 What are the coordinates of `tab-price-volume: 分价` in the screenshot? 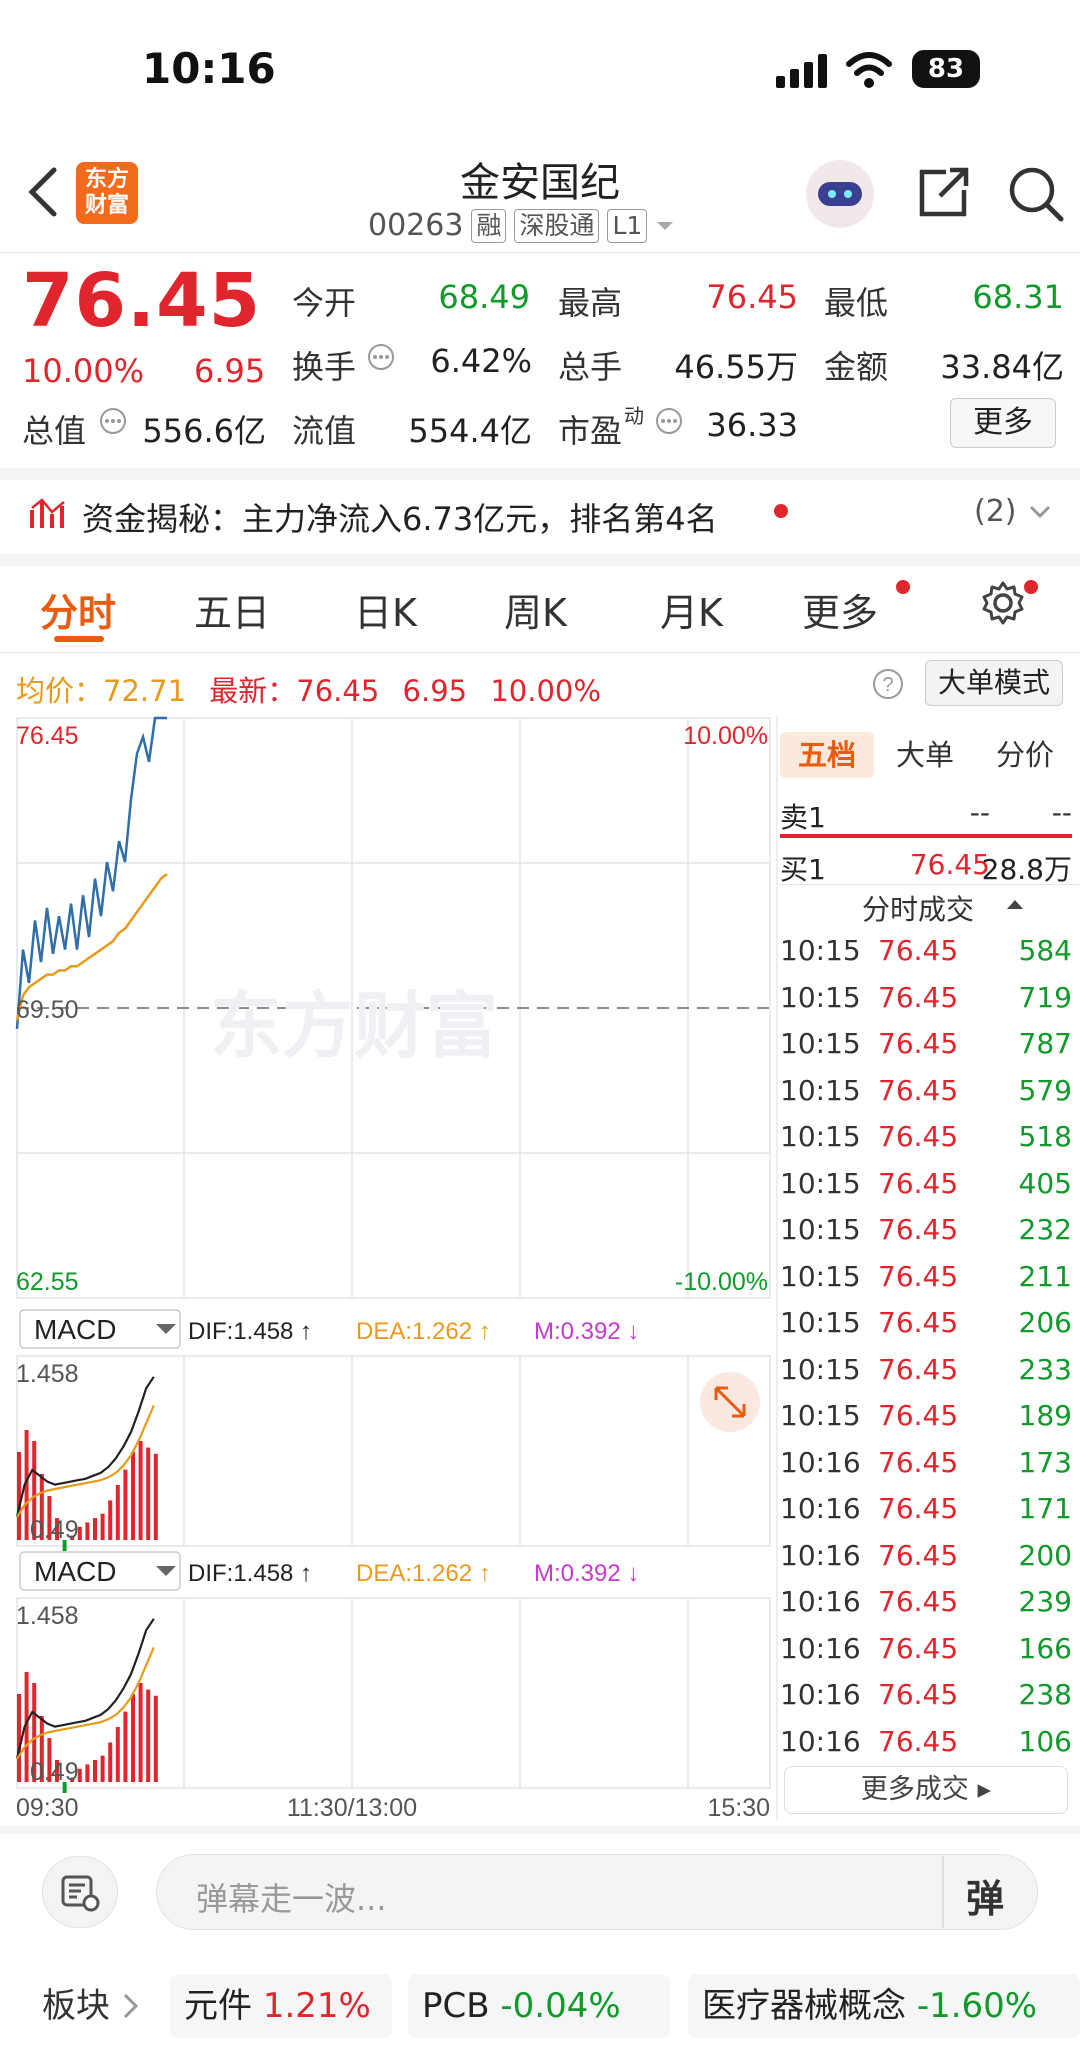 It's located at (1025, 755).